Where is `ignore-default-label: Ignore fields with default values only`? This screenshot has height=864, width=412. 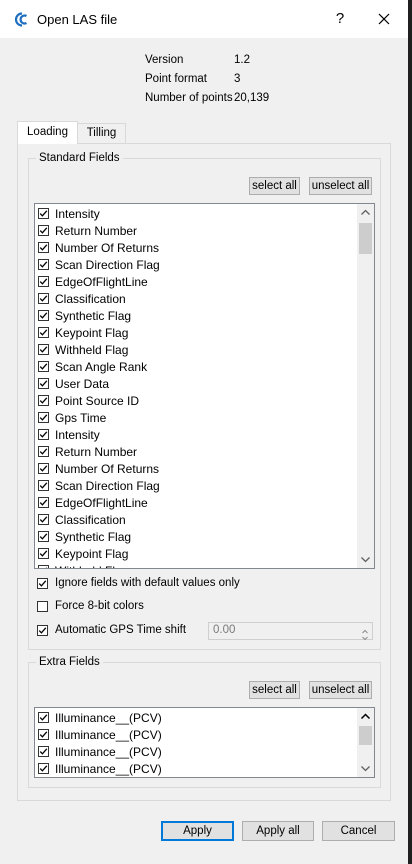
ignore-default-label: Ignore fields with default values only is located at coordinates (147, 583).